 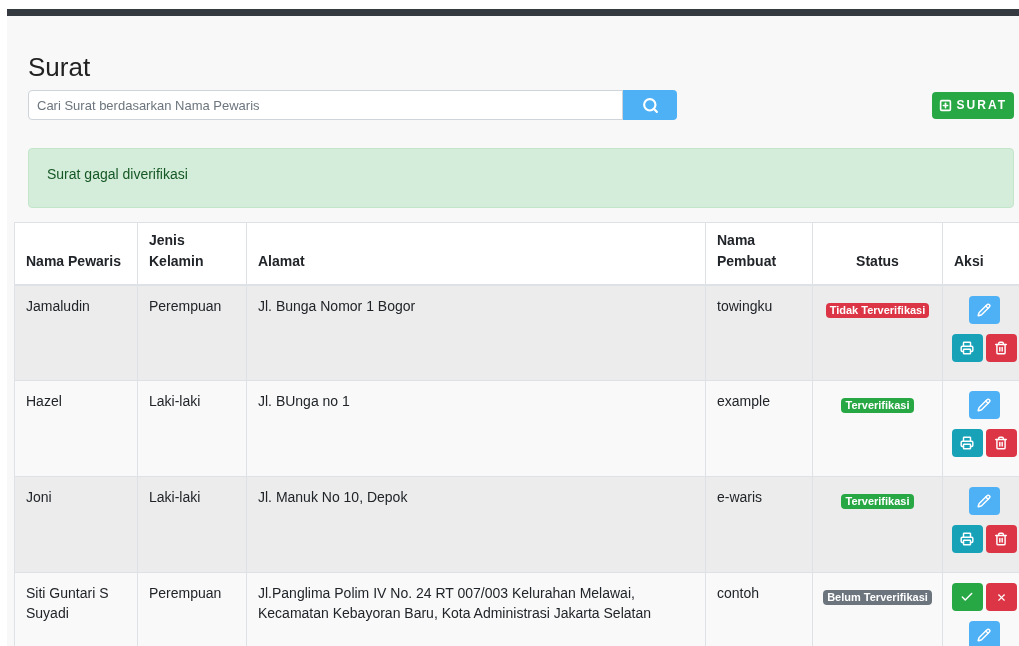 What do you see at coordinates (454, 603) in the screenshot?
I see `table-cell: Jl.Panglima Polim IV No. 24 RT 007/003 Kelurahan Melawai, Kecamatan Kebayoran Baru, Kota Administrasi Jakarta Selatan` at bounding box center [454, 603].